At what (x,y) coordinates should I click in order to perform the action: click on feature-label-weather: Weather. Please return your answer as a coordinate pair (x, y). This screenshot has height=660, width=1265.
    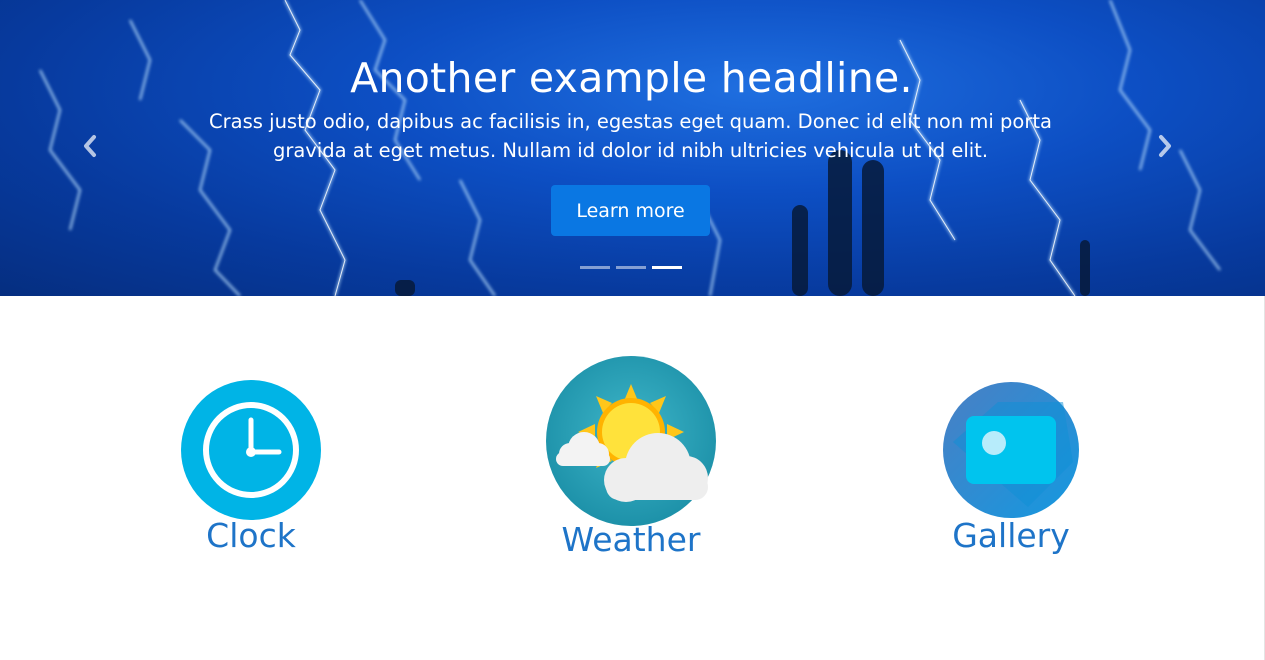
    Looking at the image, I should click on (631, 539).